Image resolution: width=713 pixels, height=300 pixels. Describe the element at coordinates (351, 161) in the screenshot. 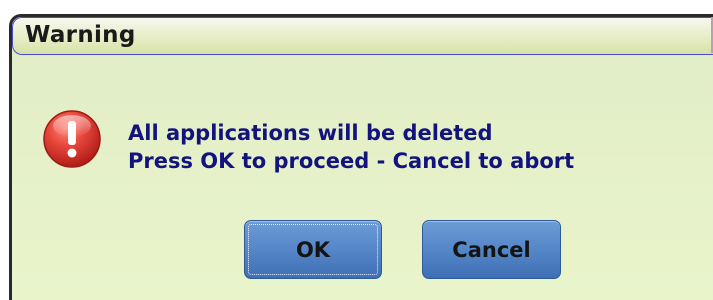

I see `message-line-2: Press OK to proceed - Cancel to abort` at that location.